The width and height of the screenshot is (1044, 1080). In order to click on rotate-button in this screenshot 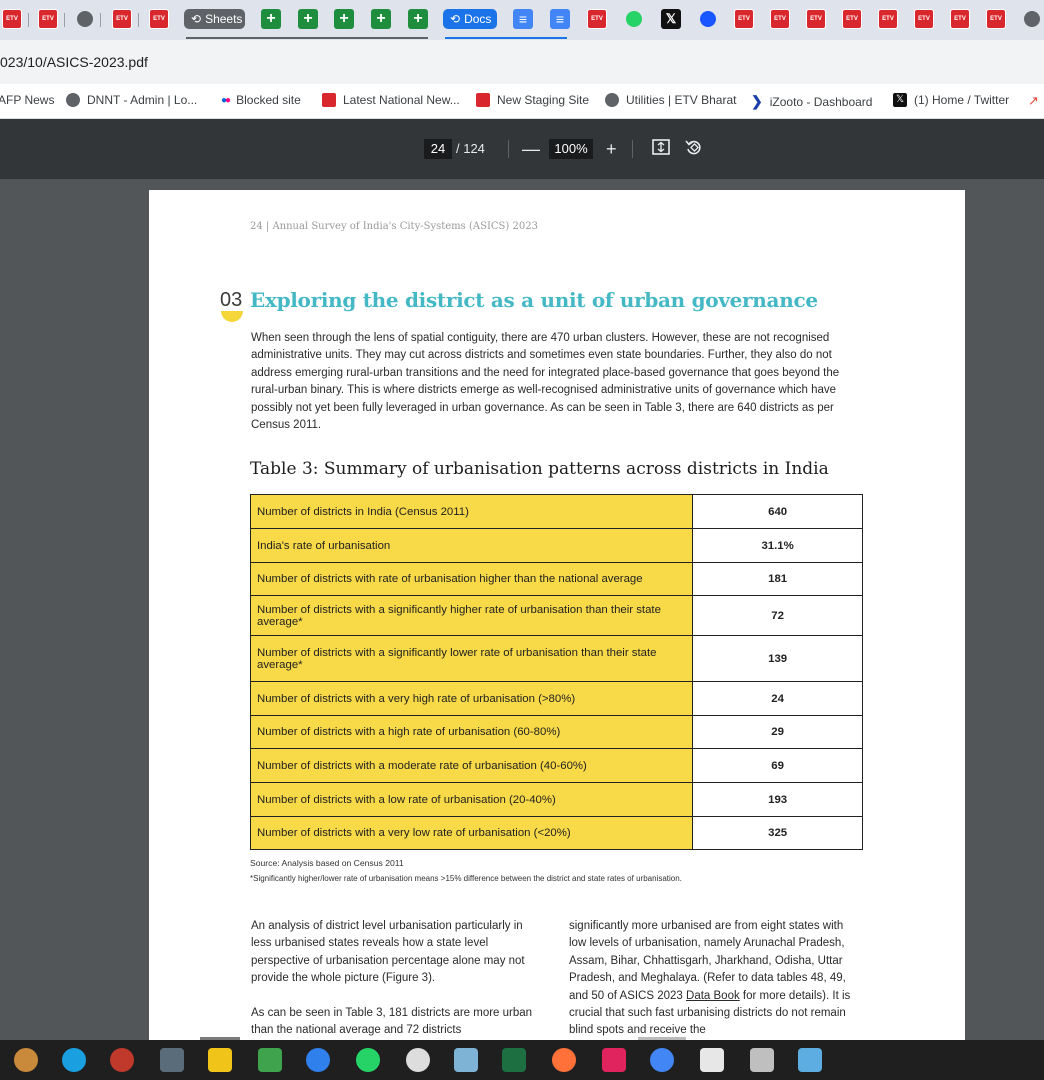, I will do `click(694, 150)`.